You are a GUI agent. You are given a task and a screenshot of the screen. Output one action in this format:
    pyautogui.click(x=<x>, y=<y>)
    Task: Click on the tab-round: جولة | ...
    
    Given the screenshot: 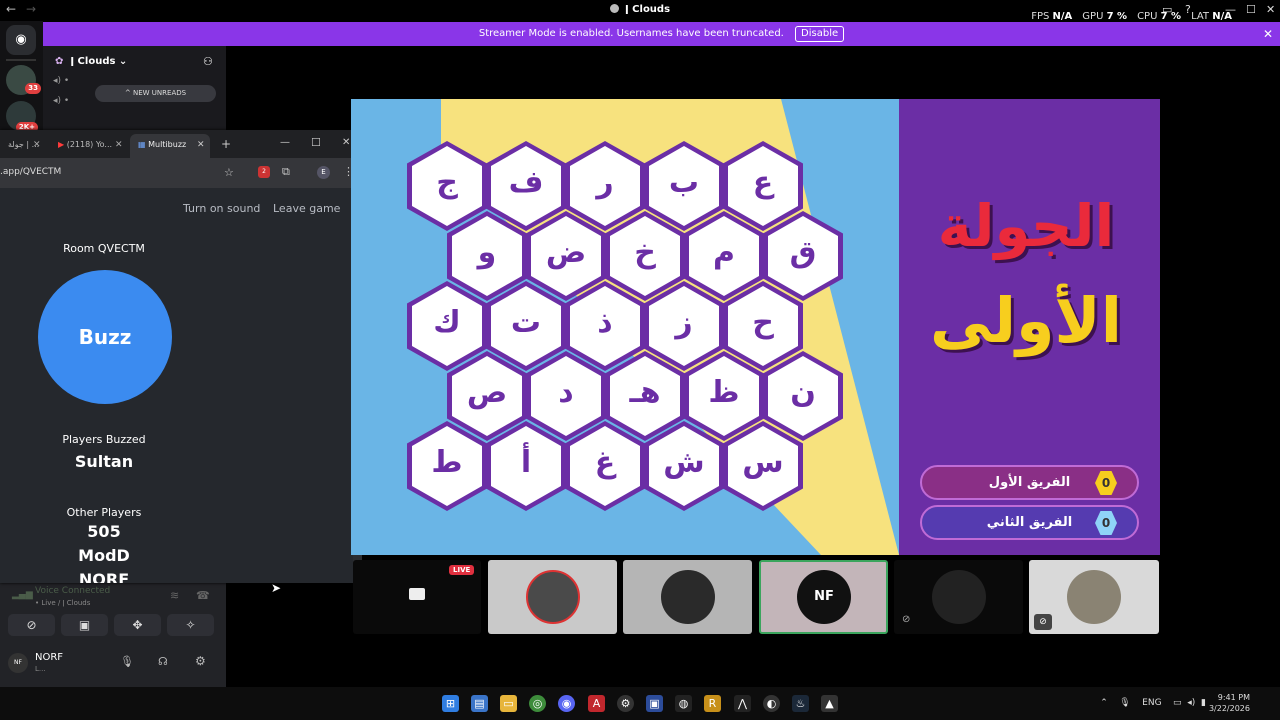 What is the action you would take?
    pyautogui.click(x=25, y=146)
    